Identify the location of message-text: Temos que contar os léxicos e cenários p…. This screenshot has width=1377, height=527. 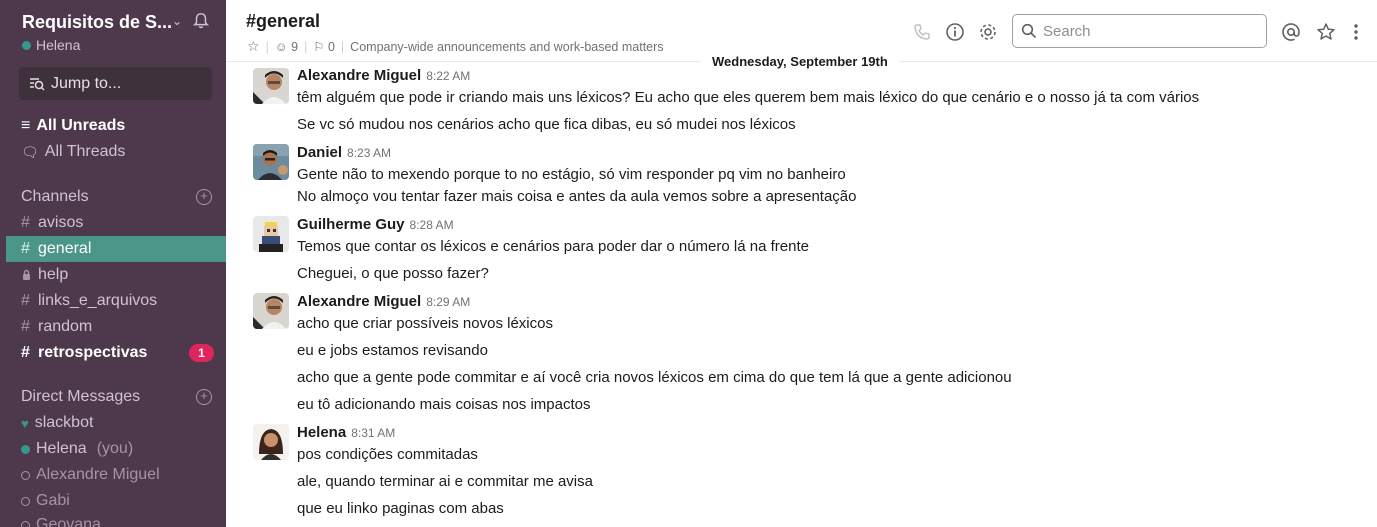
(553, 246).